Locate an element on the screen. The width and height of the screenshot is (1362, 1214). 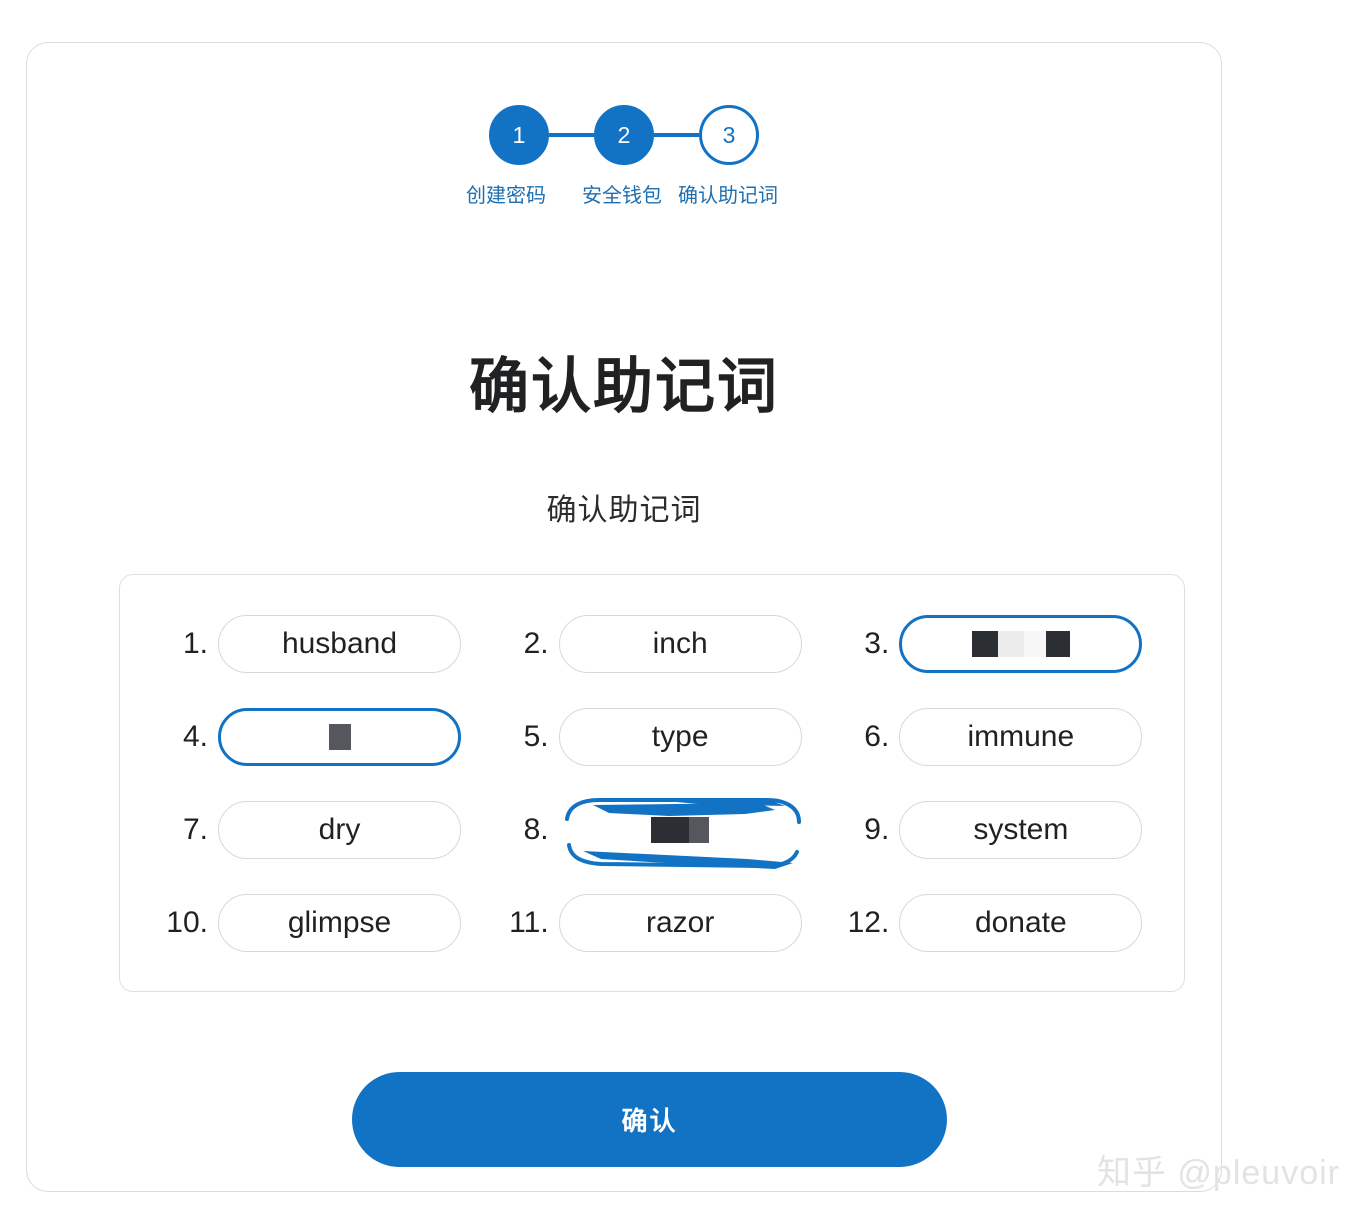
stepper-labels: 创建密码 安全钱包 确认助记词 is located at coordinates (624, 196).